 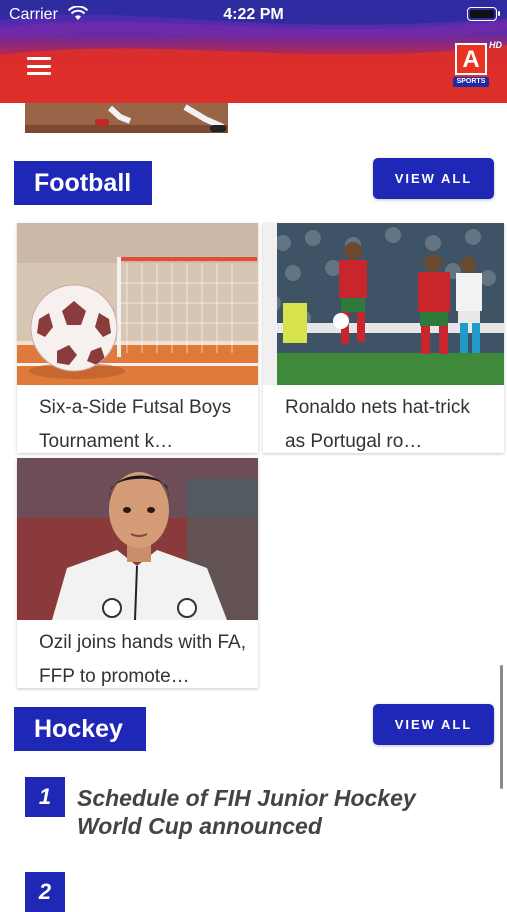 I want to click on ozil-image, so click(x=137, y=539).